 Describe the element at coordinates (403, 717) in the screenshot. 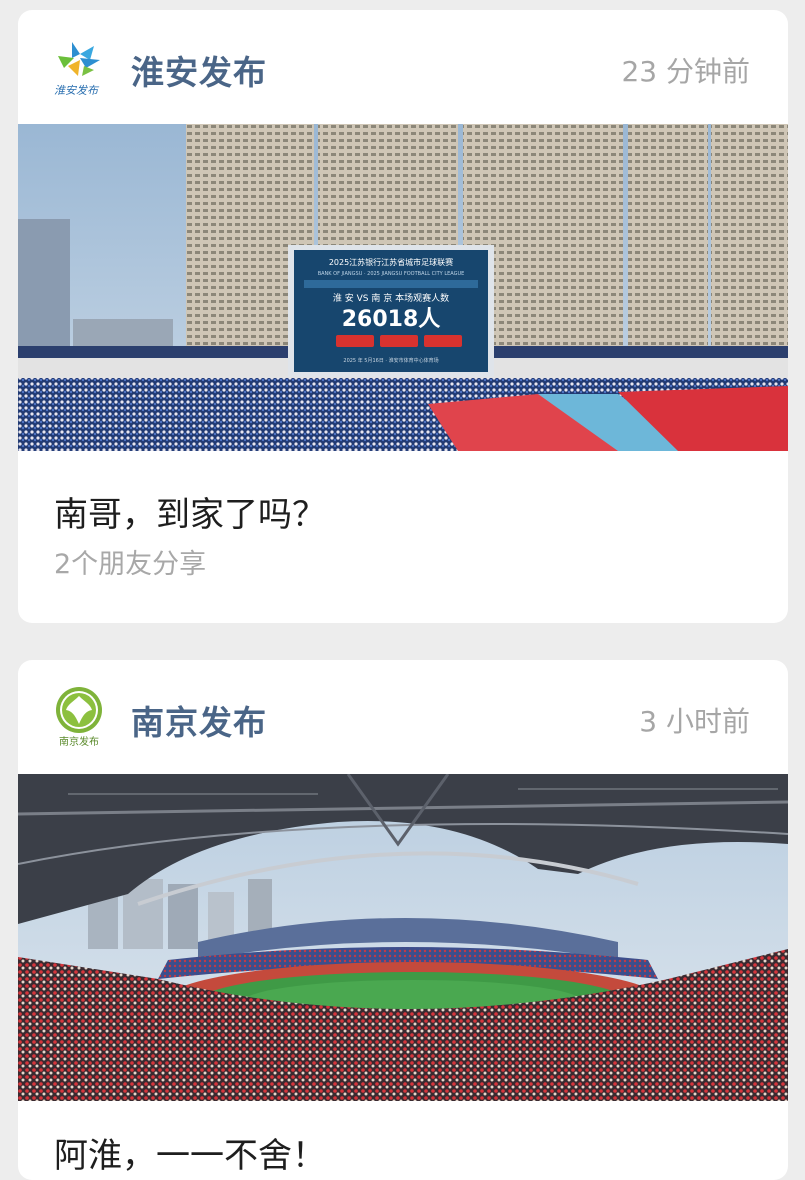

I see `card-header: 南京发布 南京发布 3 小时前` at that location.